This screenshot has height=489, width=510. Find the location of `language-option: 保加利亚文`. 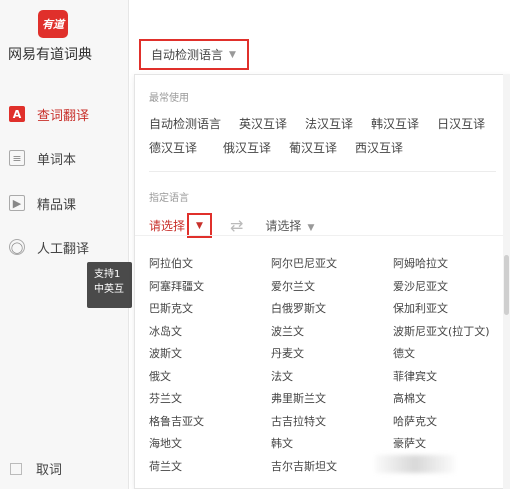

language-option: 保加利亚文 is located at coordinates (420, 308).